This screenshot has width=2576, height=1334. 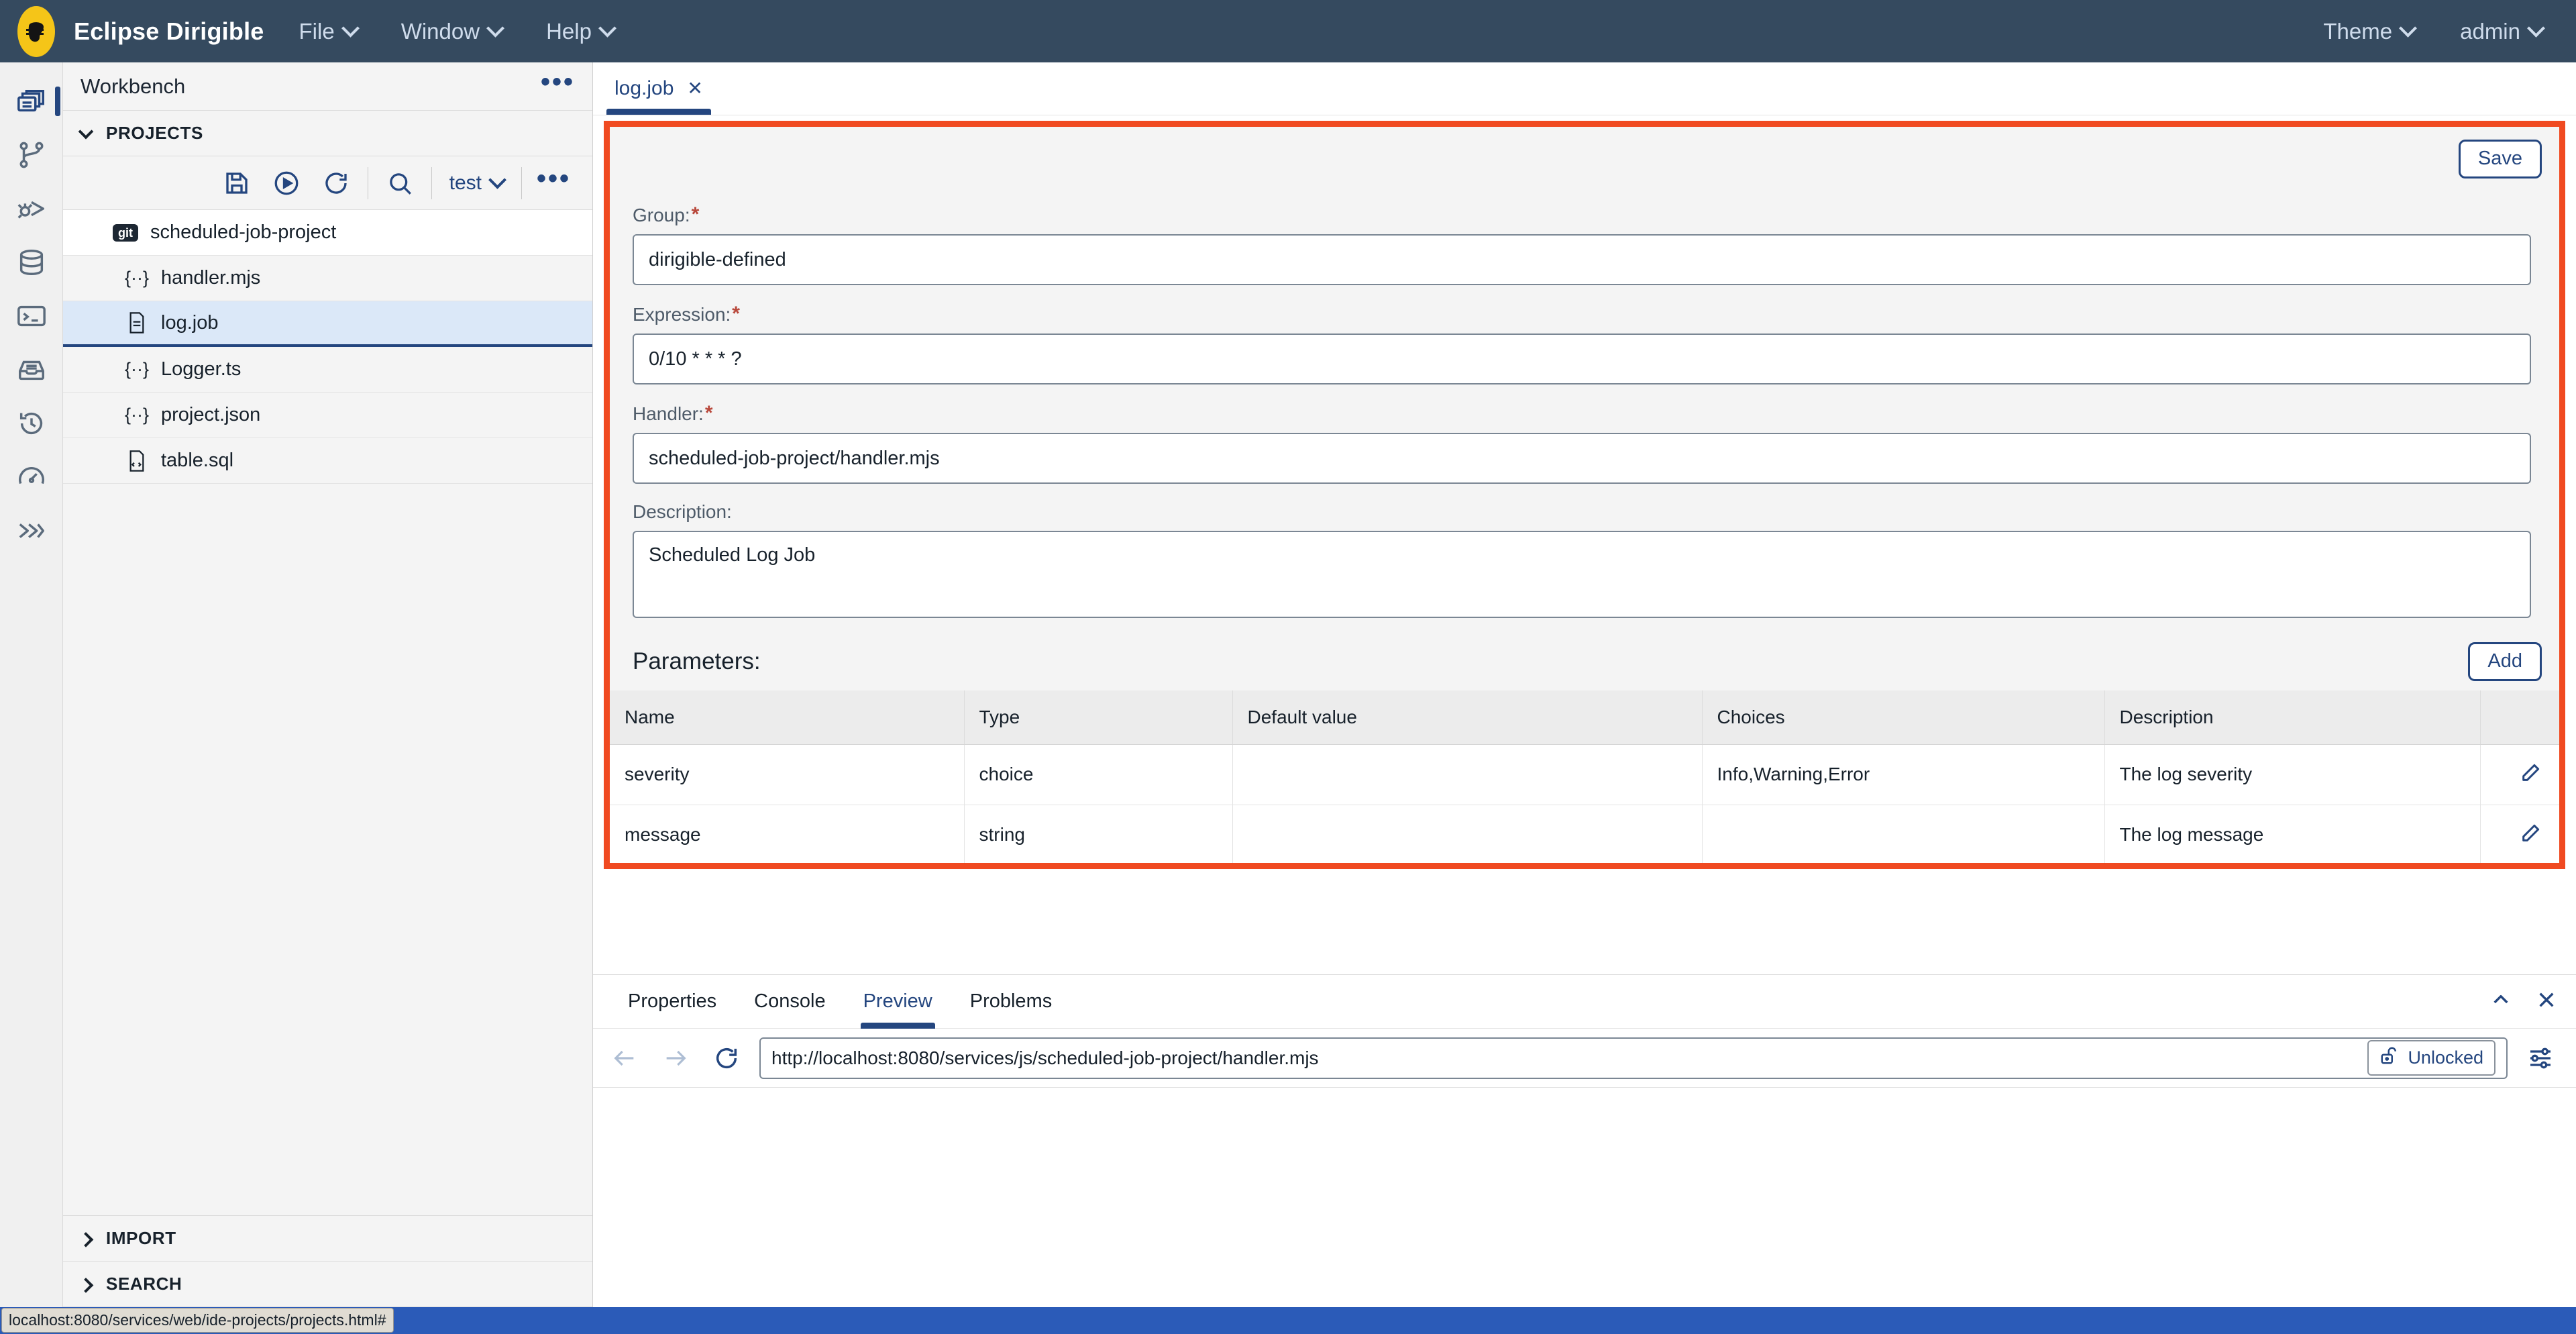 I want to click on activity-debugger-icon, so click(x=31, y=209).